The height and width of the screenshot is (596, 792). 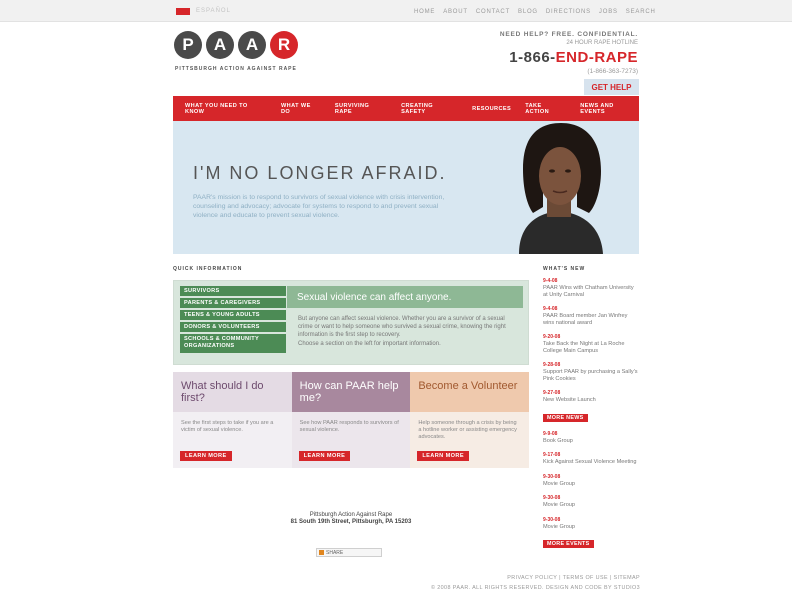 What do you see at coordinates (564, 269) in the screenshot?
I see `whats-new-label: WHAT'S NEW` at bounding box center [564, 269].